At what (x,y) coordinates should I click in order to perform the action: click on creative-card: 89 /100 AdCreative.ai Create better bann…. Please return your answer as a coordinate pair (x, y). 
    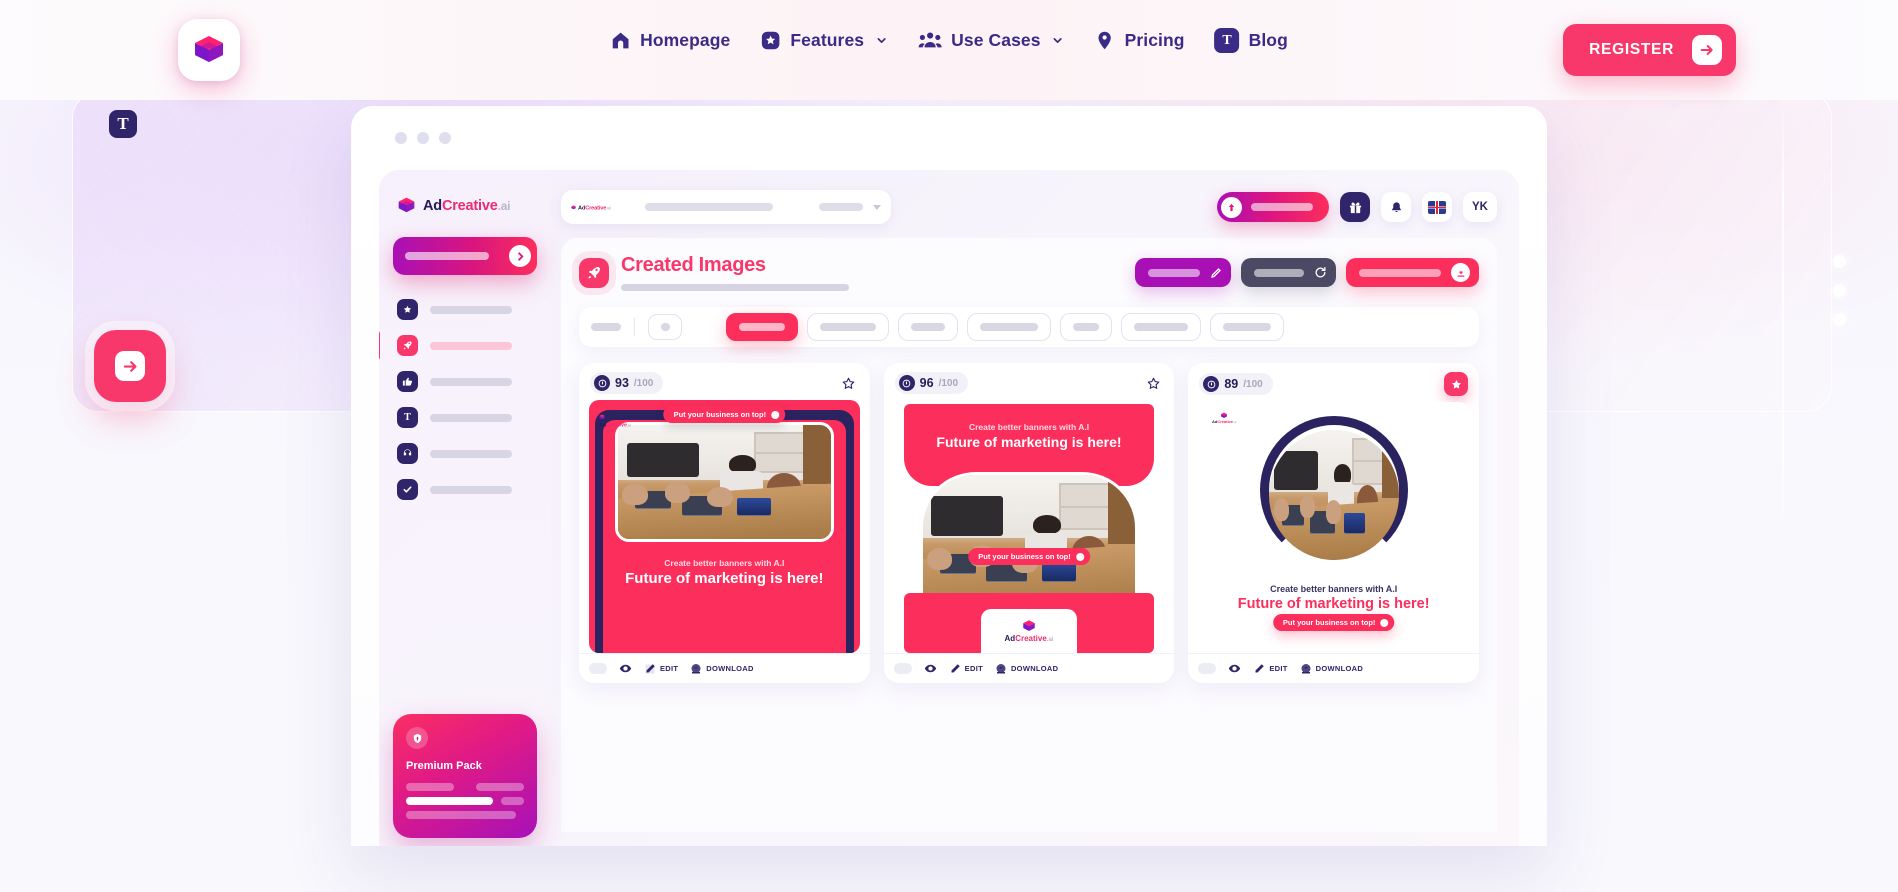
    Looking at the image, I should click on (1334, 523).